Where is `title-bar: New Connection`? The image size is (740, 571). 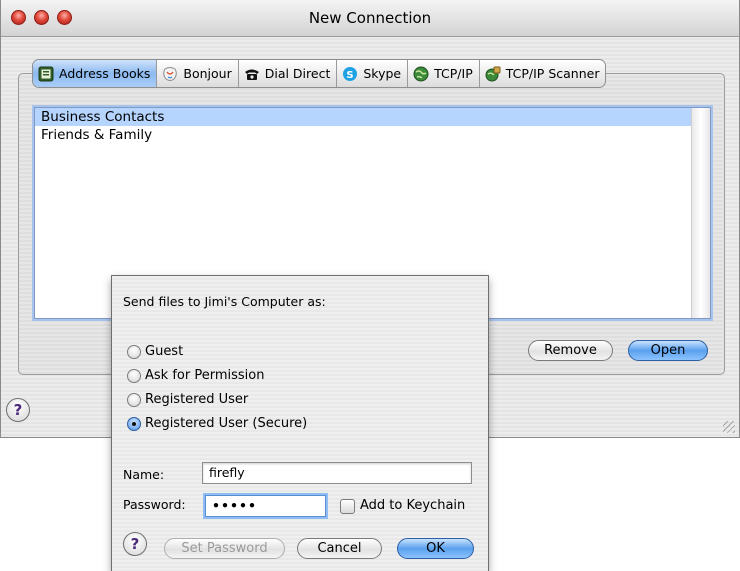
title-bar: New Connection is located at coordinates (370, 18).